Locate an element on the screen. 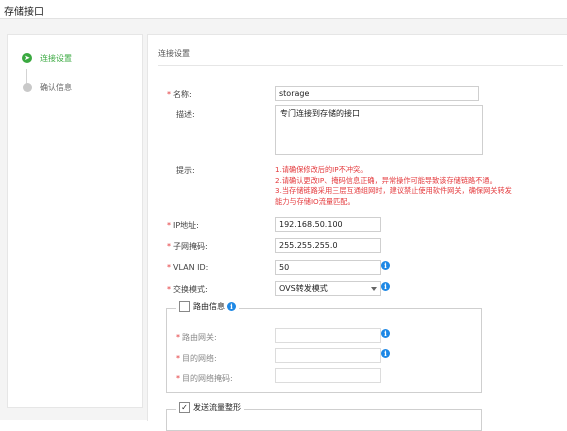 The width and height of the screenshot is (567, 431). name-input: storage is located at coordinates (377, 93).